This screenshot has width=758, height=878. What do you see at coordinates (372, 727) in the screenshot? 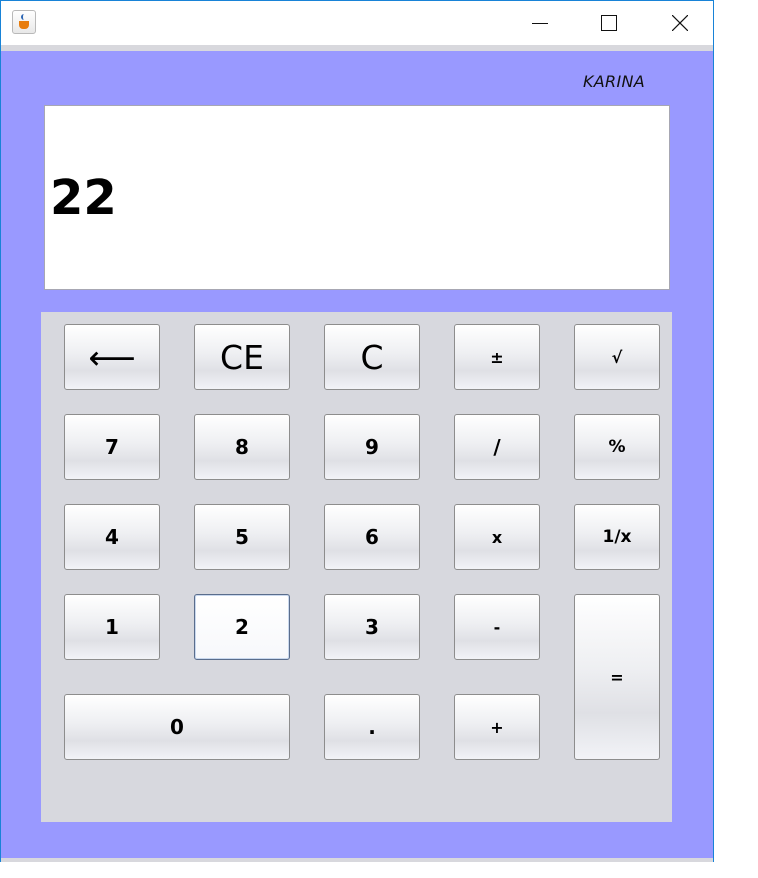
I see `decimal-button: .` at bounding box center [372, 727].